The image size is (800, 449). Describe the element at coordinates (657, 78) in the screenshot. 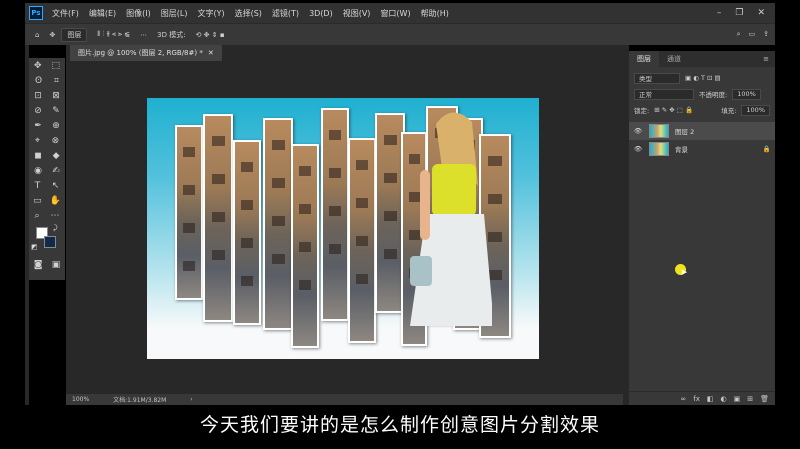

I see `layer-kind-filter: 类型` at that location.